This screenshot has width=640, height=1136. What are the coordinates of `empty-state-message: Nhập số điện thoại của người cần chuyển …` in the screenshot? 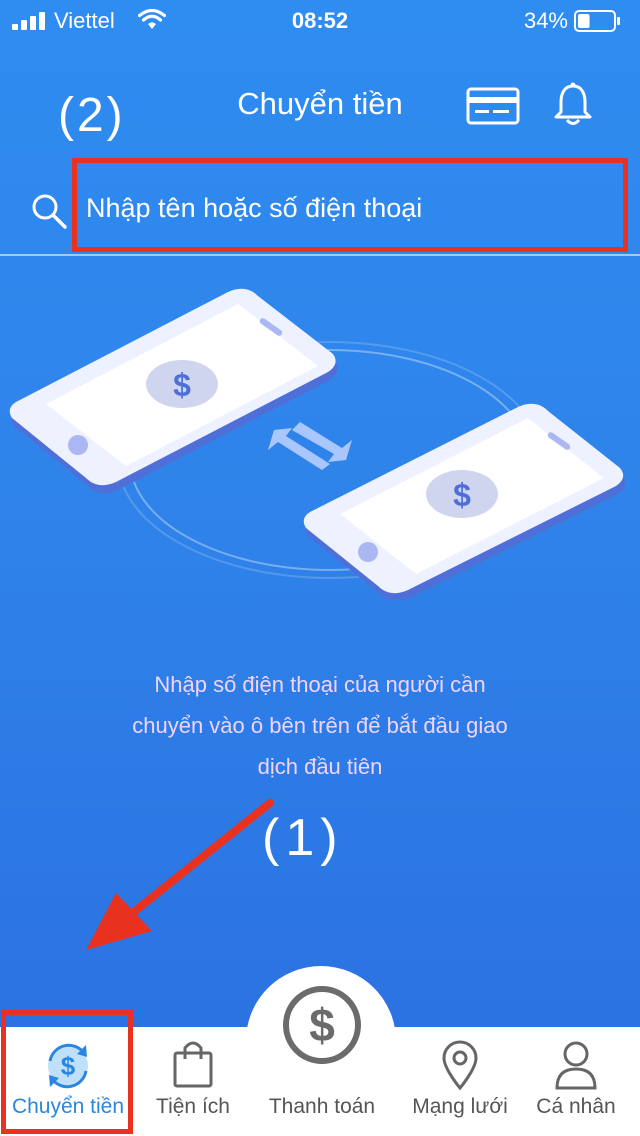 It's located at (320, 725).